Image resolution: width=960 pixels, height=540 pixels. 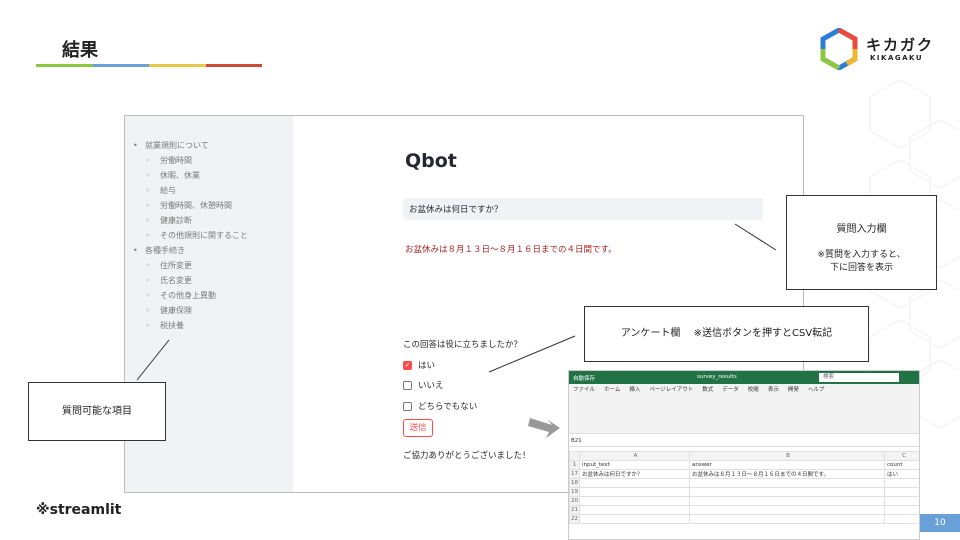 I want to click on sidebar-item: 住所変更, so click(x=190, y=265).